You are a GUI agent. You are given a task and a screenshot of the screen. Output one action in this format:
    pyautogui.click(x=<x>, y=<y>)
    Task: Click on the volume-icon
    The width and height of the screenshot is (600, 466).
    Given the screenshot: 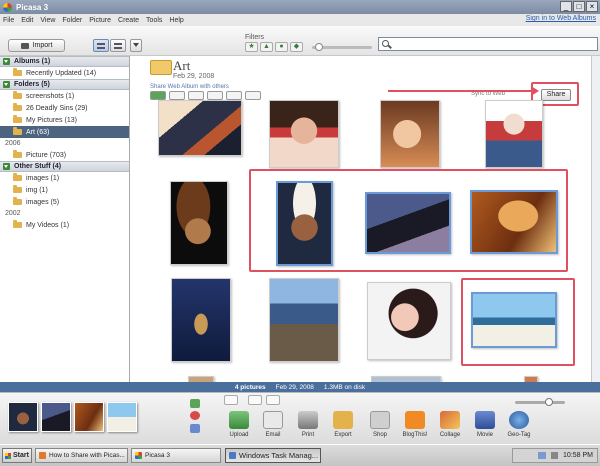 What is the action you would take?
    pyautogui.click(x=555, y=455)
    